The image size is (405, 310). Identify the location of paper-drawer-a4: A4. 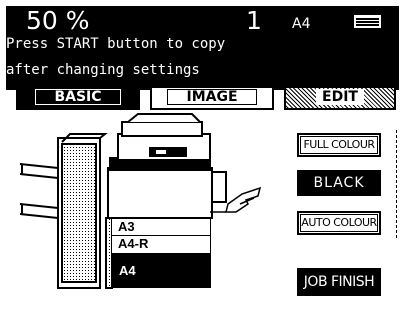
(161, 271).